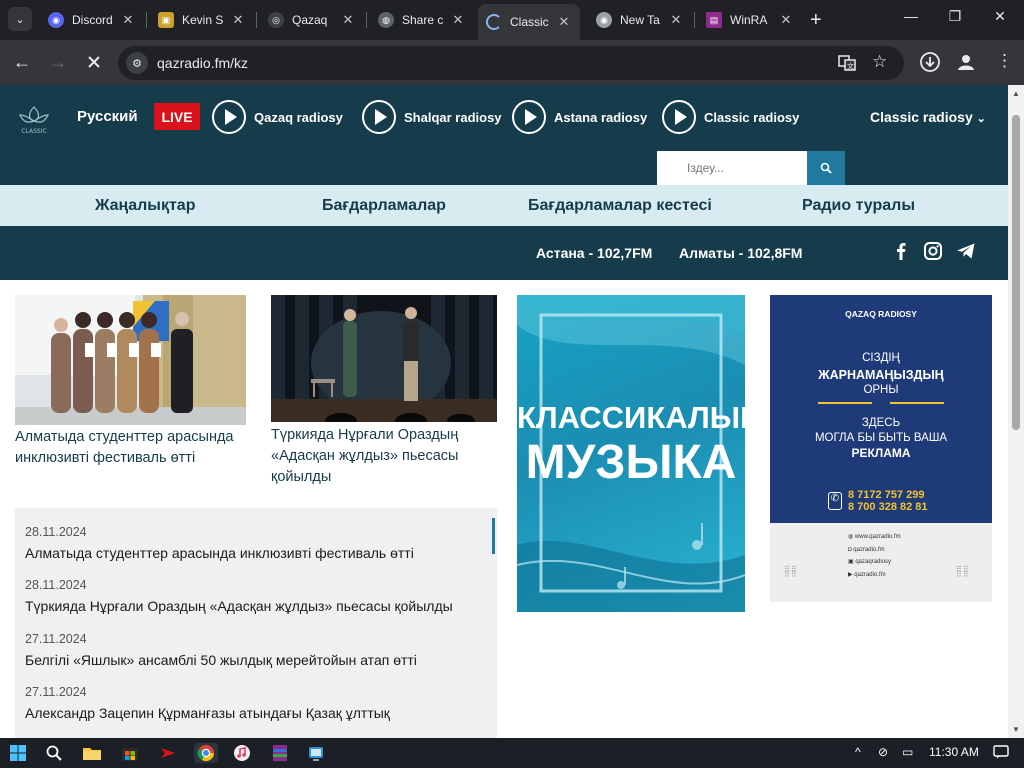 This screenshot has width=1024, height=768. What do you see at coordinates (826, 168) in the screenshot?
I see `search-button` at bounding box center [826, 168].